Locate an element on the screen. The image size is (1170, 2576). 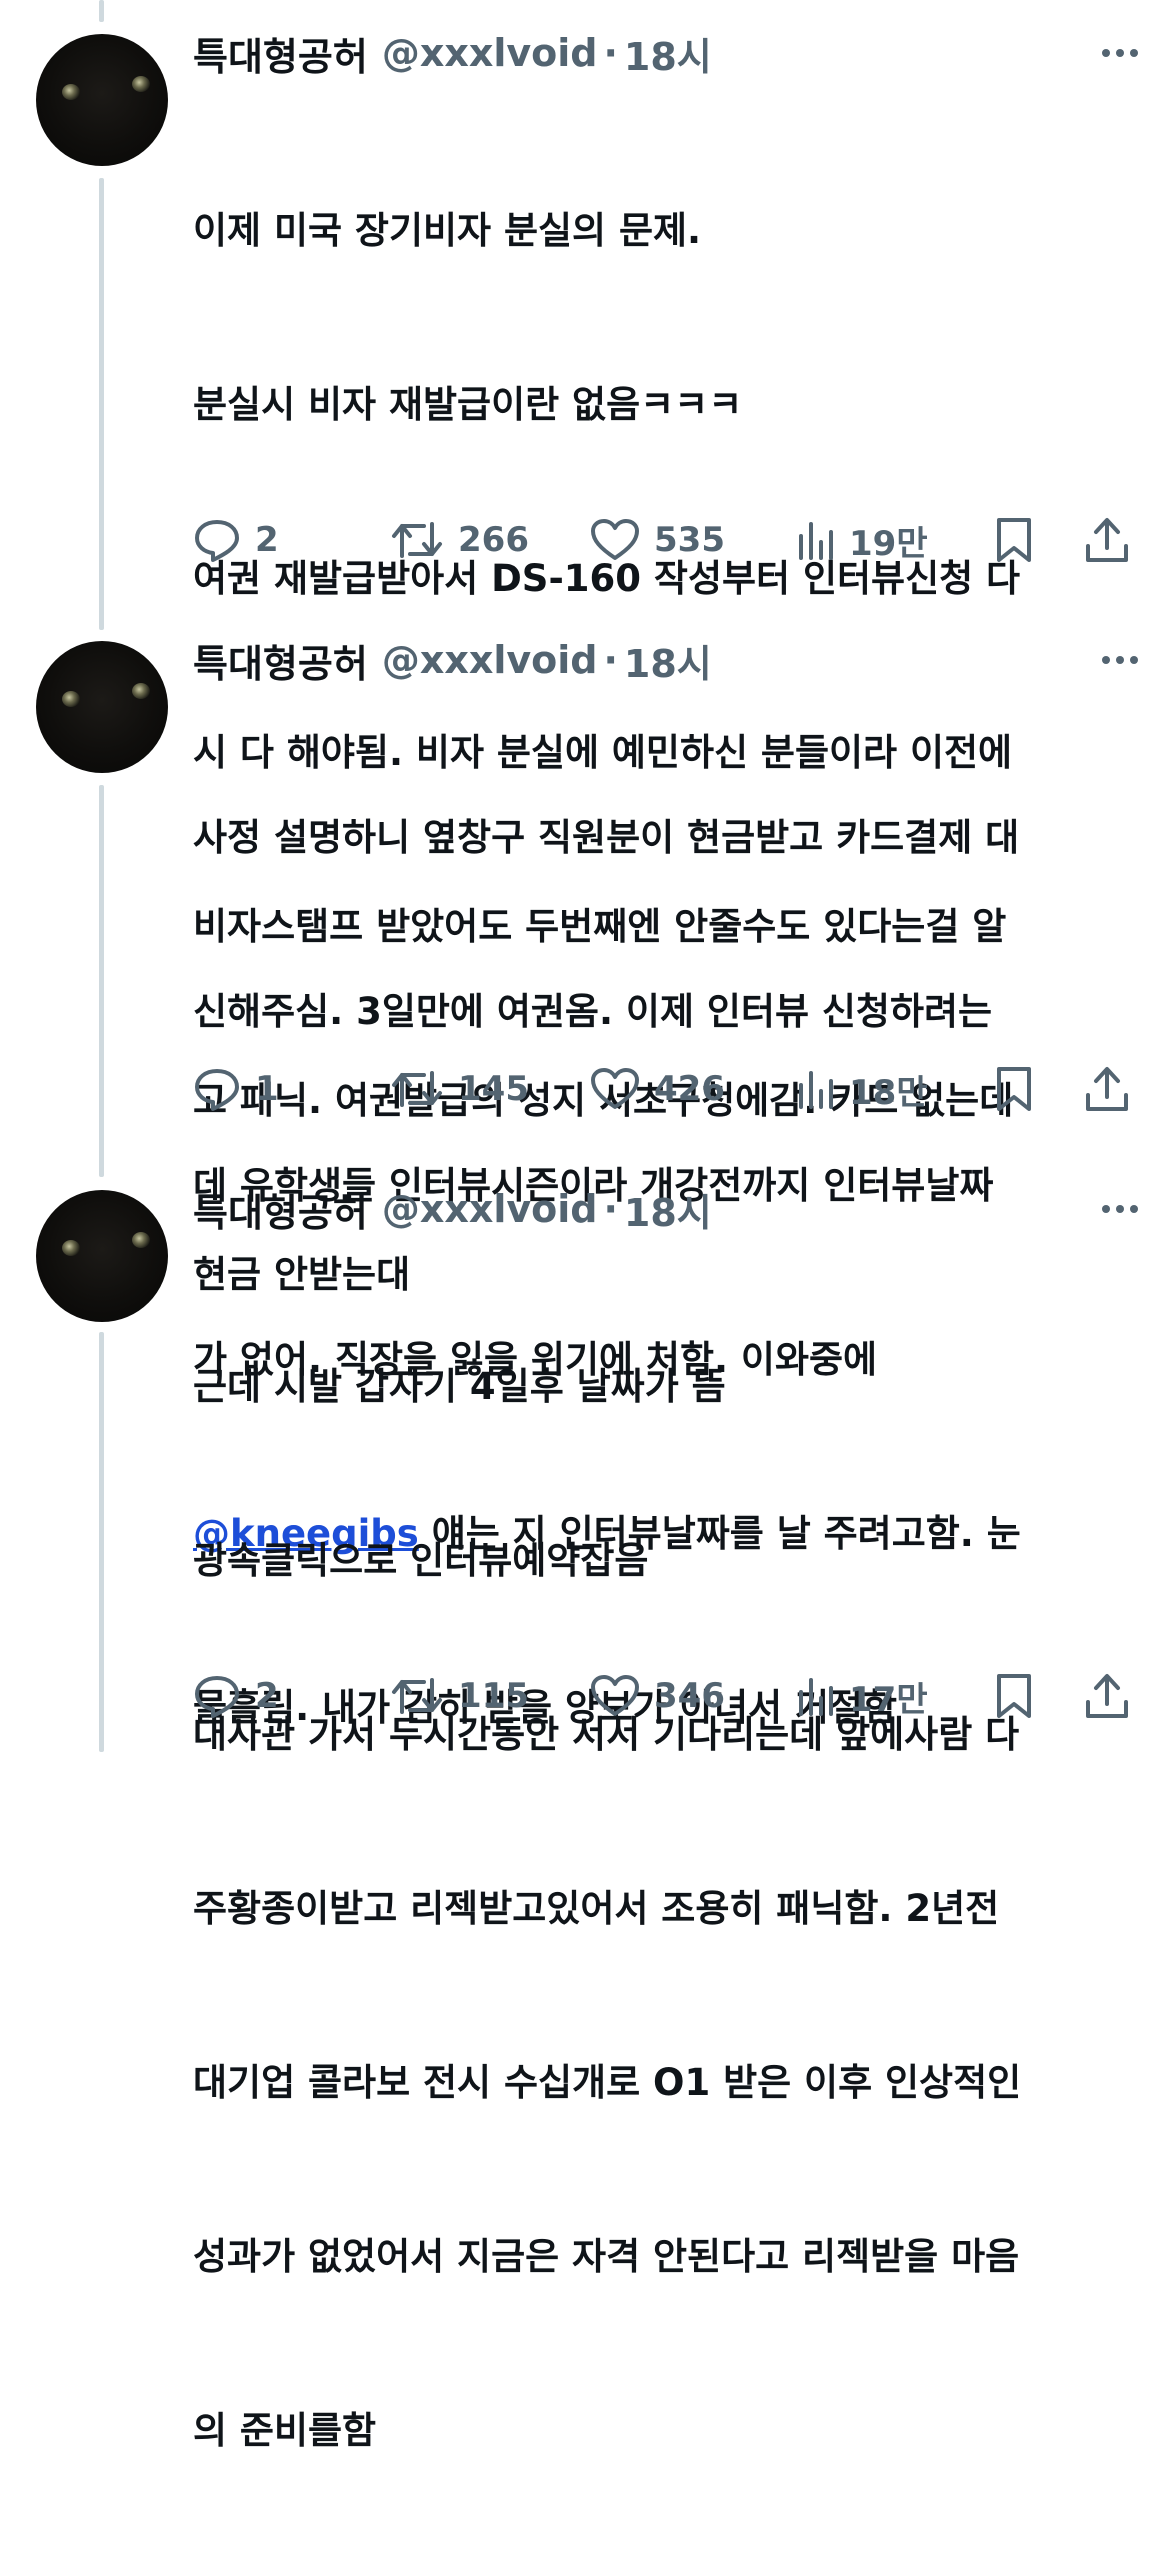
retweet-button: 266 is located at coordinates (459, 540).